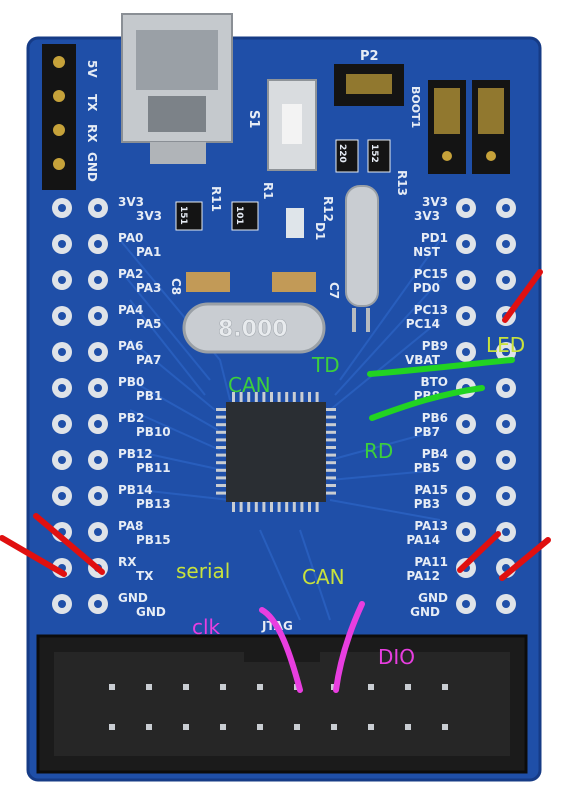 The height and width of the screenshot is (810, 561). I want to click on right-pin-label: PB7, so click(427, 432).